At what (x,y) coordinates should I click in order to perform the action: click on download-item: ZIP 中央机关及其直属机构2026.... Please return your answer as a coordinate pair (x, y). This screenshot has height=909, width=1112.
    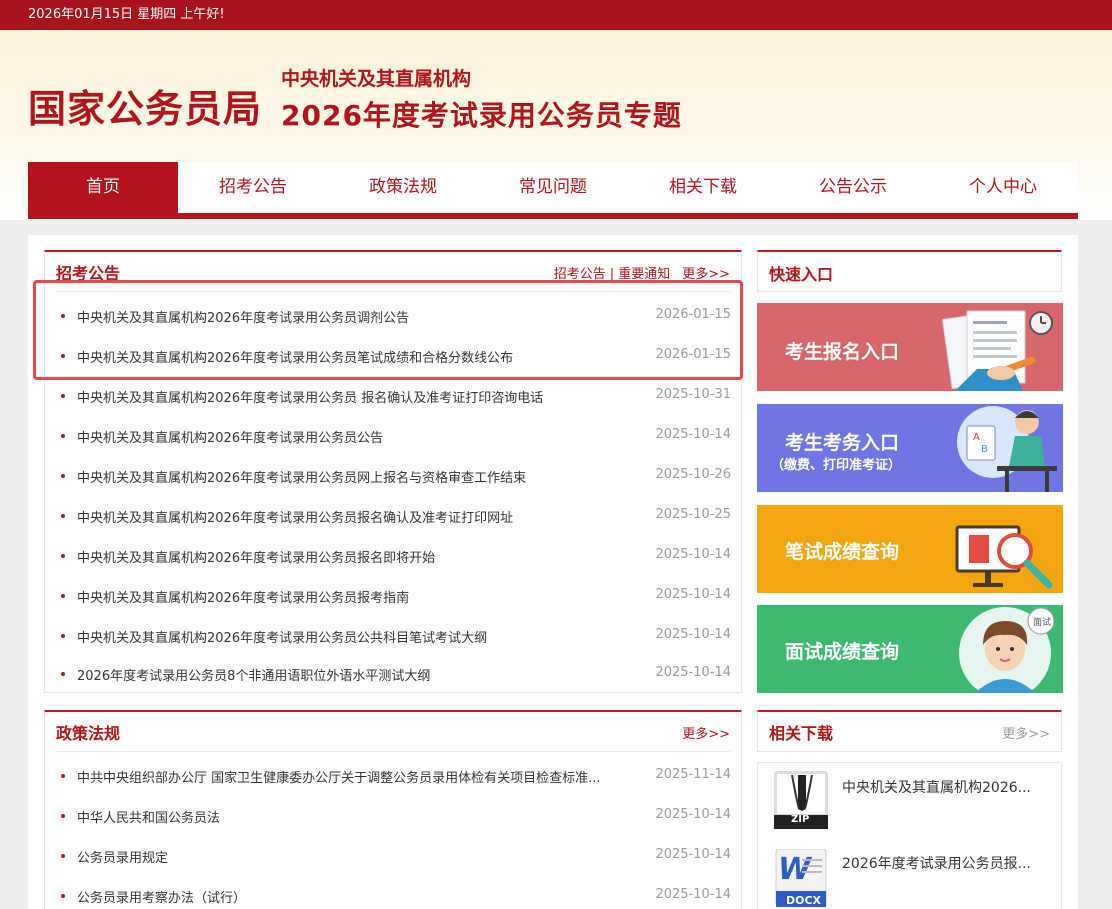
    Looking at the image, I should click on (909, 798).